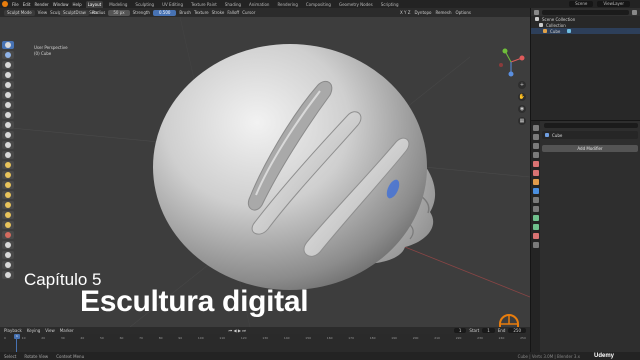 This screenshot has height=360, width=640. What do you see at coordinates (218, 12) in the screenshot?
I see `stroke-menu: Stroke` at bounding box center [218, 12].